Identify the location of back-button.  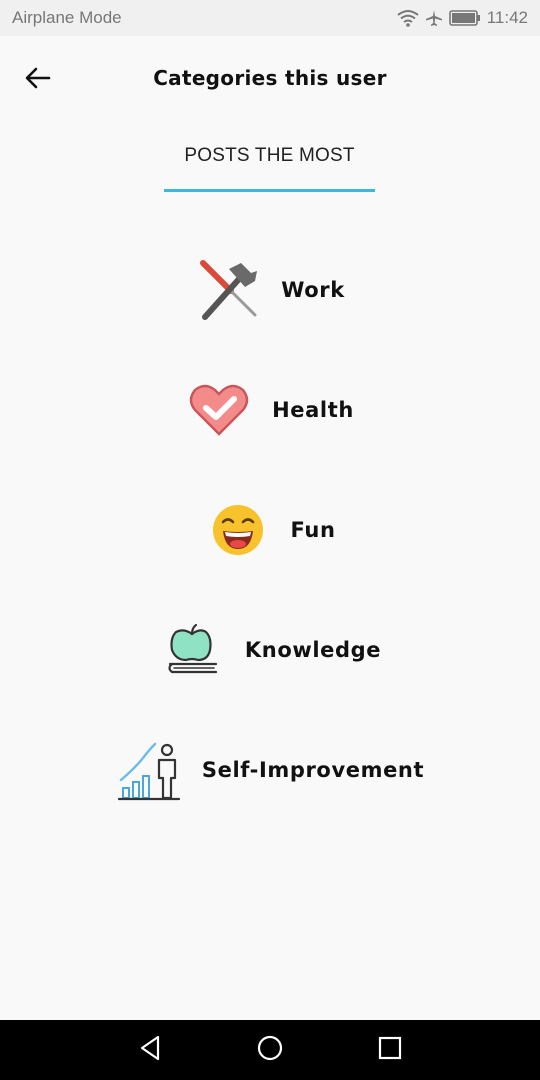
(38, 80).